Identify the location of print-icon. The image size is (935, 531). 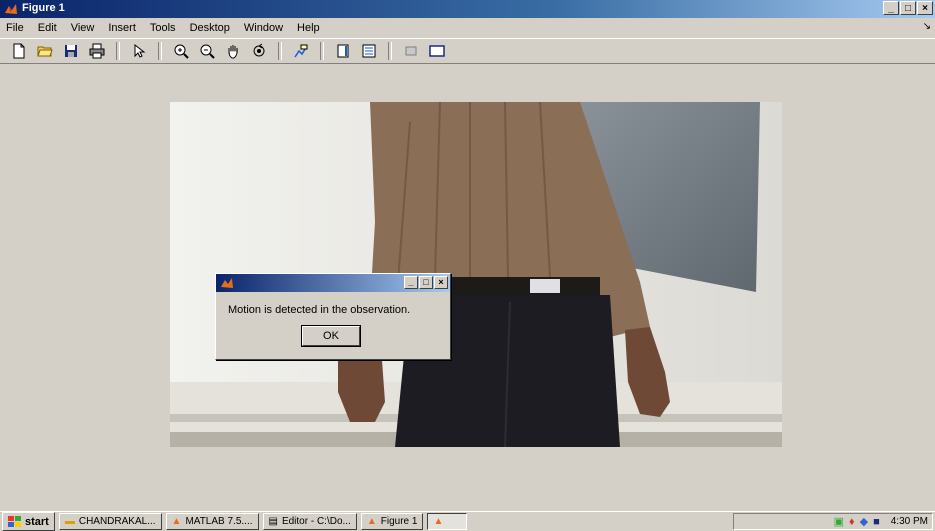
(97, 51).